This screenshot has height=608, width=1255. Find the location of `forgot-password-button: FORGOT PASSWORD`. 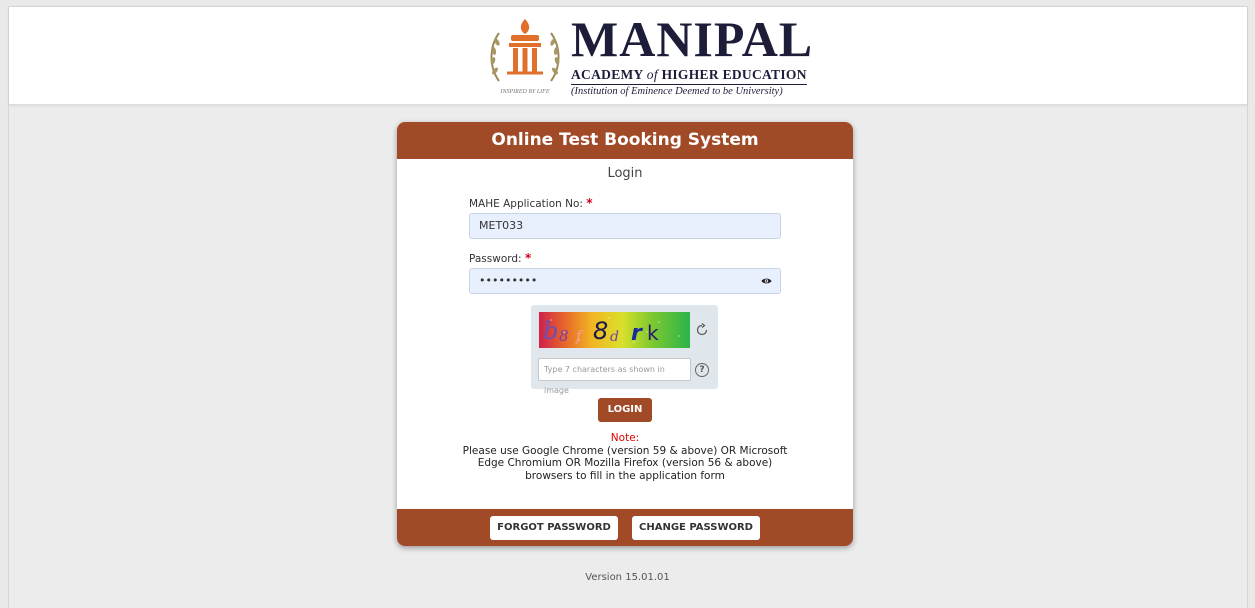

forgot-password-button: FORGOT PASSWORD is located at coordinates (554, 528).